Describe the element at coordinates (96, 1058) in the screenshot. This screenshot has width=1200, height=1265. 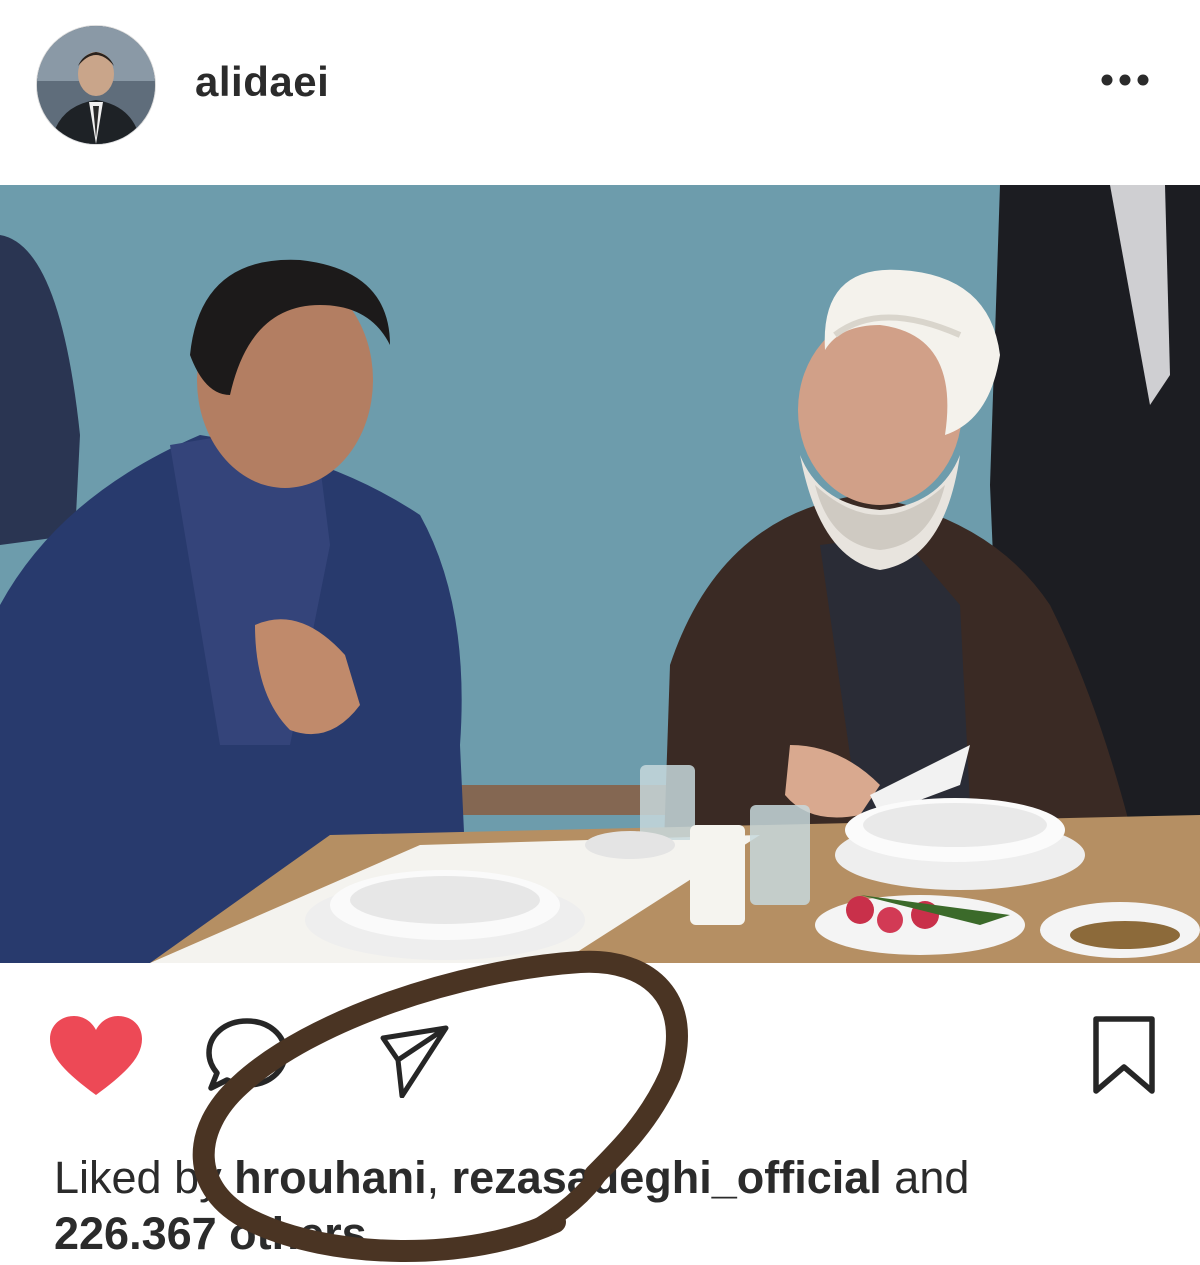
I see `heart-icon` at that location.